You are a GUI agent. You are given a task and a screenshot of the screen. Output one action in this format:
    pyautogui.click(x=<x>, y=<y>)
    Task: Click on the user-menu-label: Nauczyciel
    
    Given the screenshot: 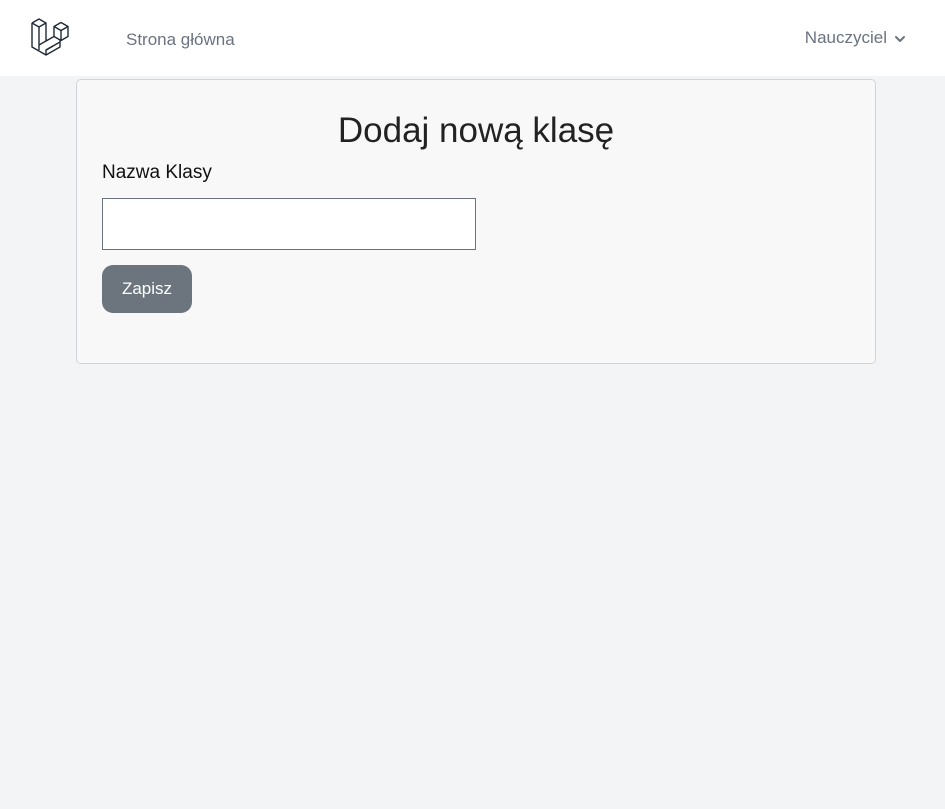 What is the action you would take?
    pyautogui.click(x=845, y=37)
    